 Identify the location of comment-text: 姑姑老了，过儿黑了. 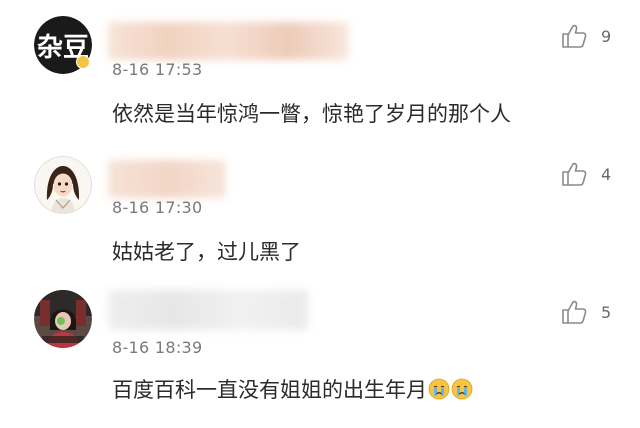
(206, 252).